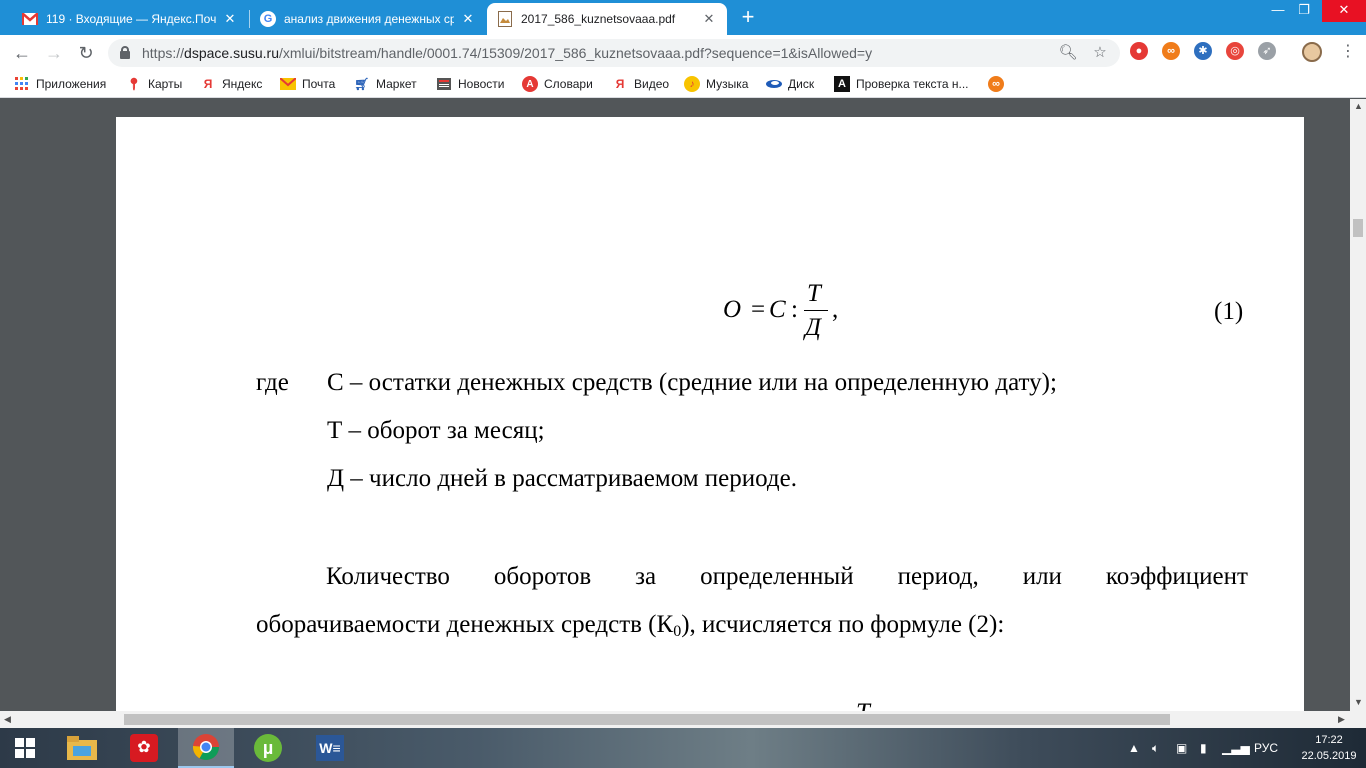 This screenshot has height=768, width=1366. Describe the element at coordinates (1358, 405) in the screenshot. I see `vertical-scrollbar: ▲ ▼` at that location.